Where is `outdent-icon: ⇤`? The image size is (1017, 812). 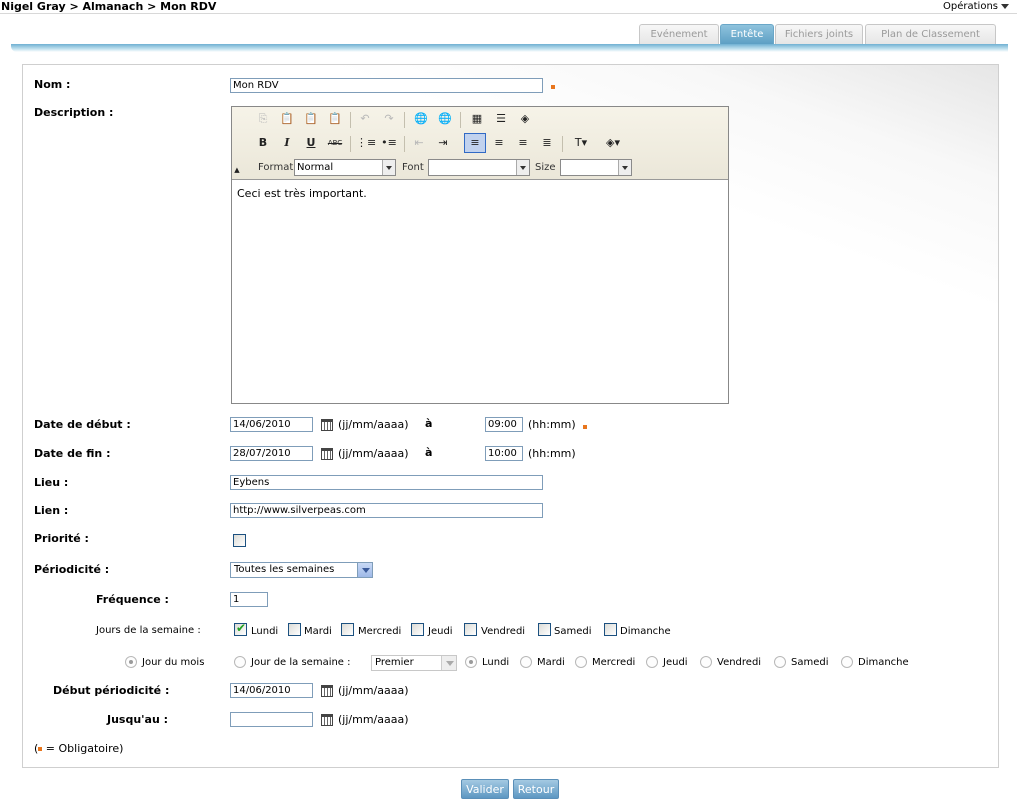 outdent-icon: ⇤ is located at coordinates (419, 143).